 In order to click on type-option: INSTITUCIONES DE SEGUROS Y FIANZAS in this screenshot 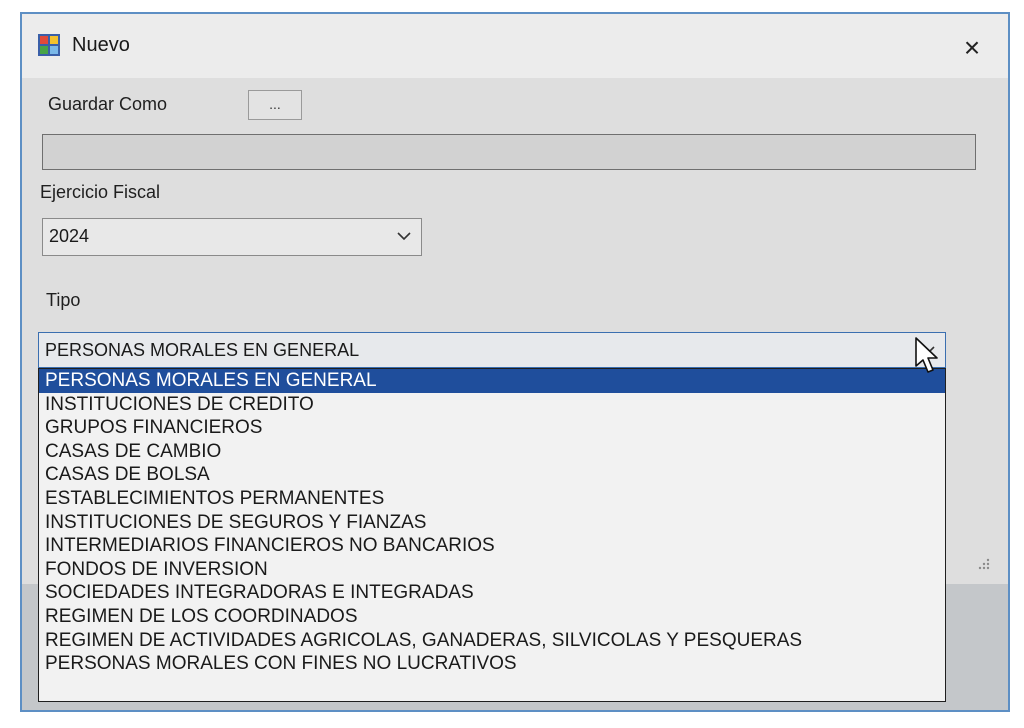, I will do `click(492, 523)`.